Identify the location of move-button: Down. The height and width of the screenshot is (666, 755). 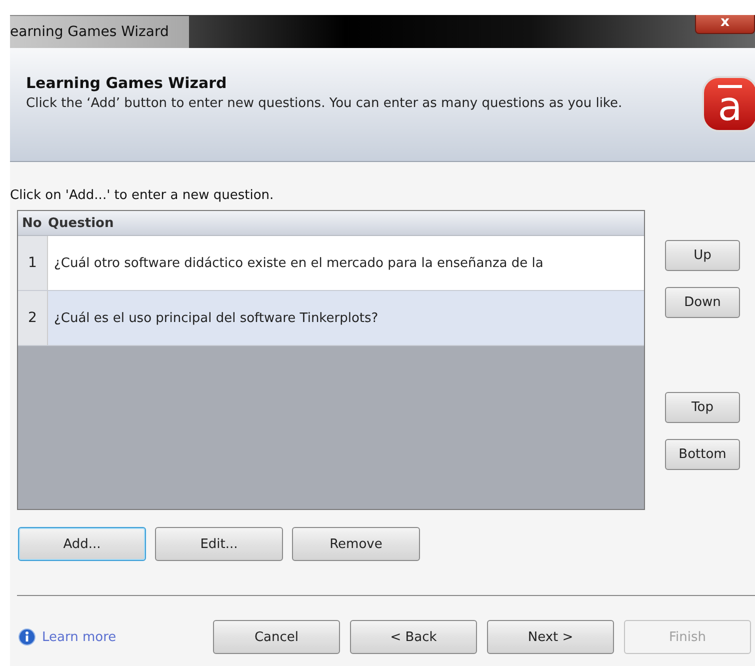
(702, 302).